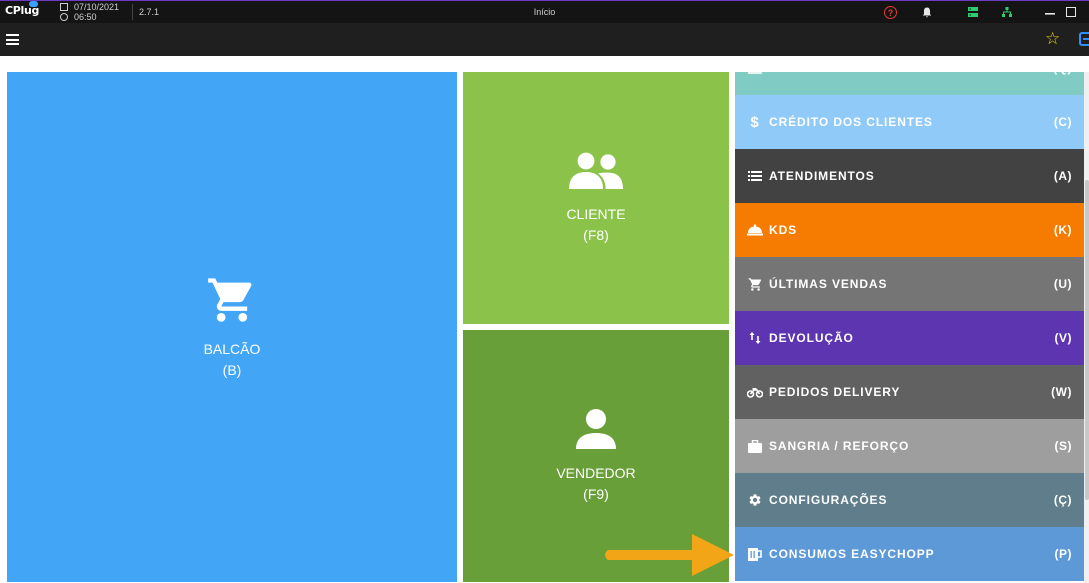 The width and height of the screenshot is (1089, 583). I want to click on vendedor-key: (F9), so click(596, 493).